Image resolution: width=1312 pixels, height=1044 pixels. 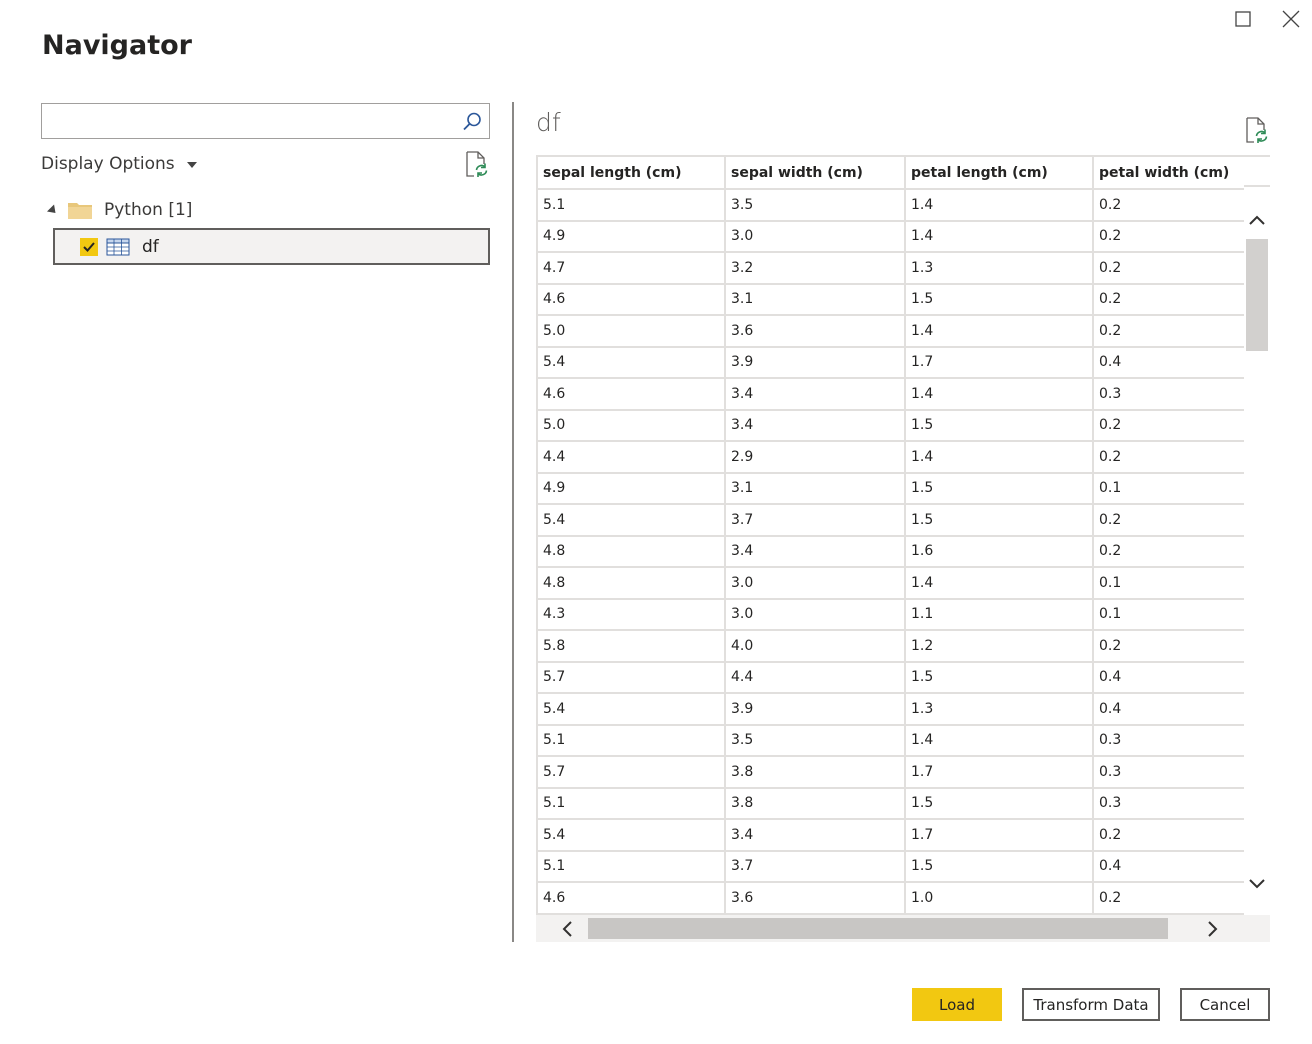 What do you see at coordinates (891, 394) in the screenshot?
I see `table-row: 4.6 3.4 1.4 0.3` at bounding box center [891, 394].